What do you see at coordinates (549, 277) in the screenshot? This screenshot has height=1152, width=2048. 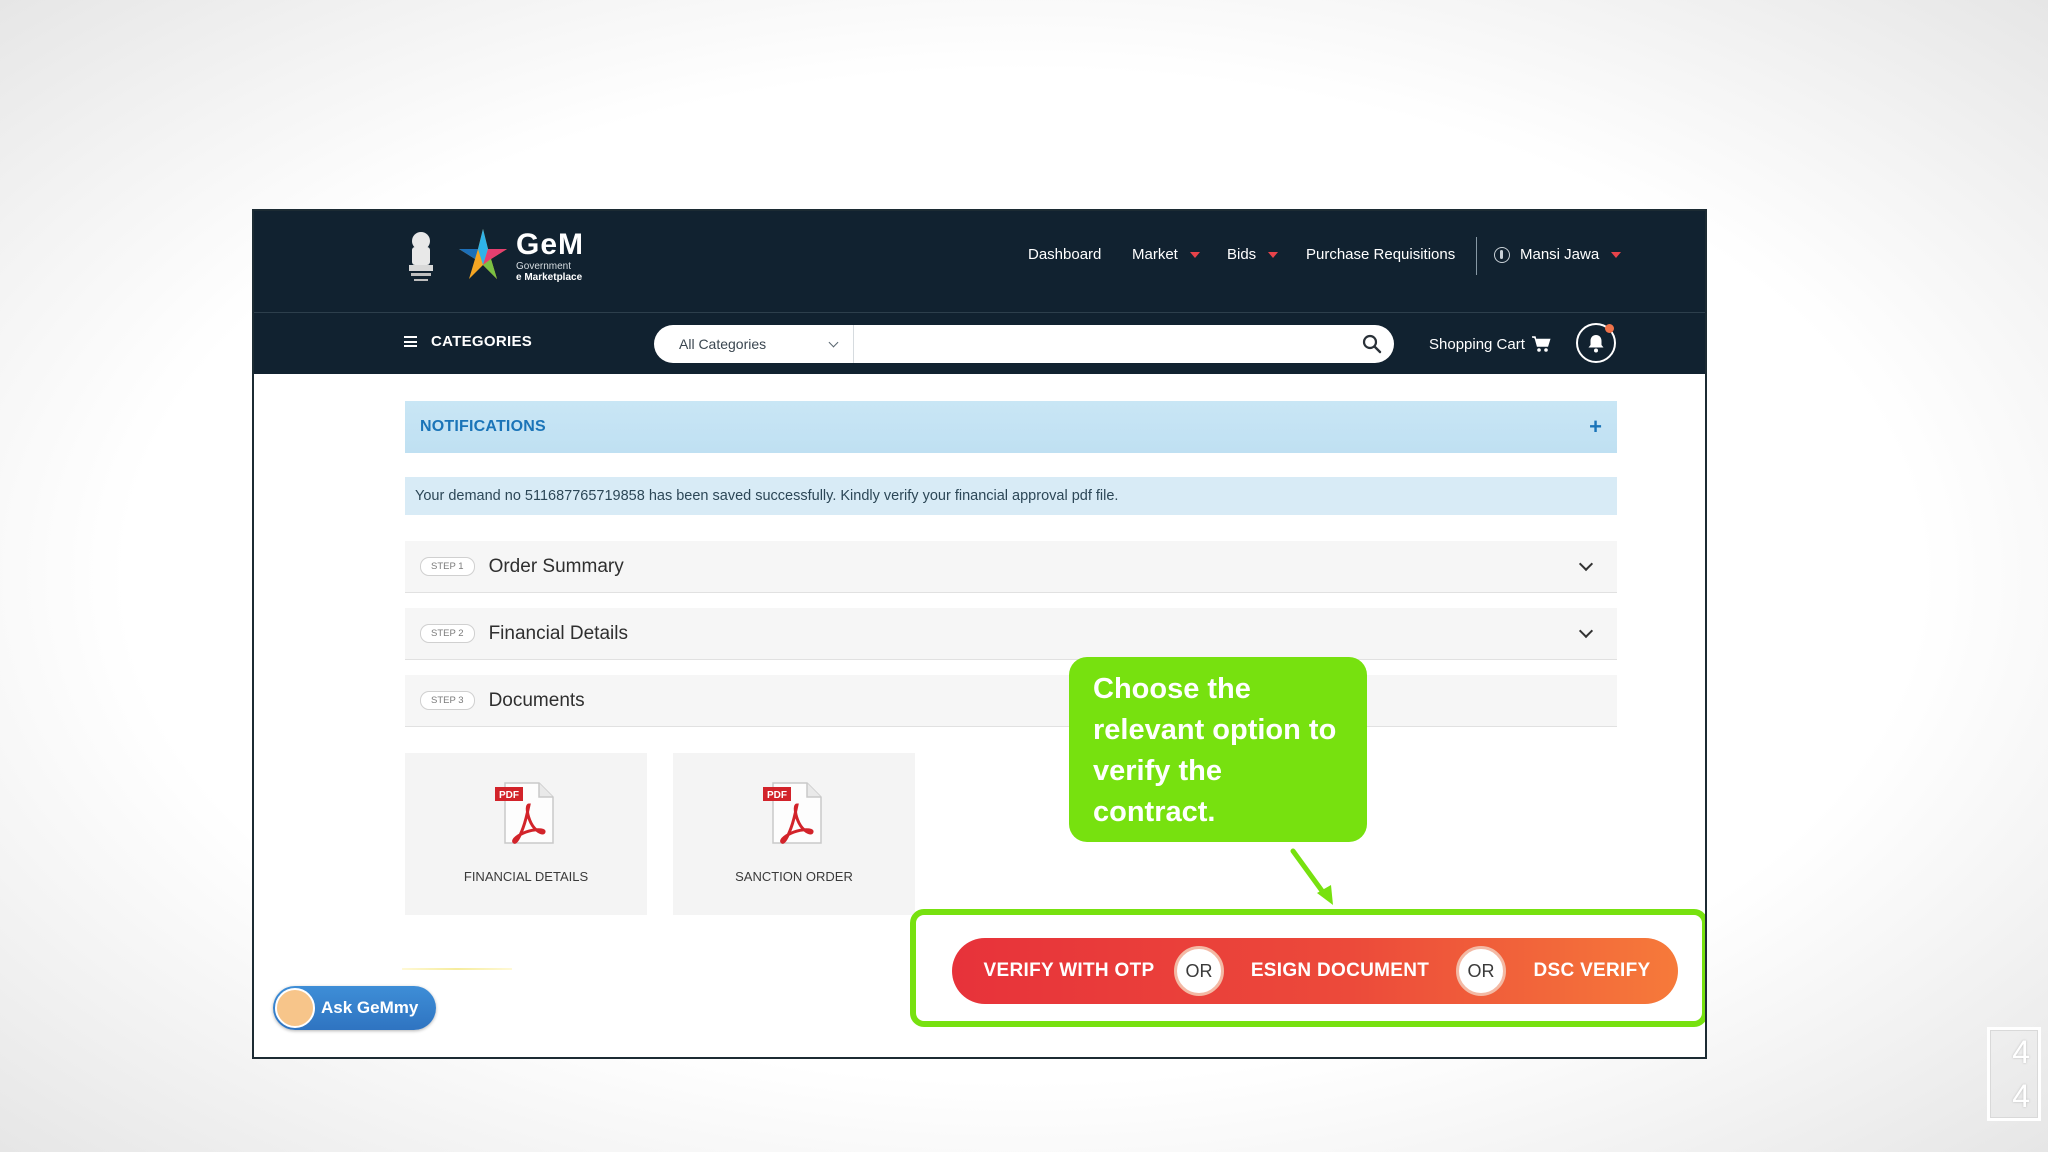 I see `brand-sub-2: e Marketplace` at bounding box center [549, 277].